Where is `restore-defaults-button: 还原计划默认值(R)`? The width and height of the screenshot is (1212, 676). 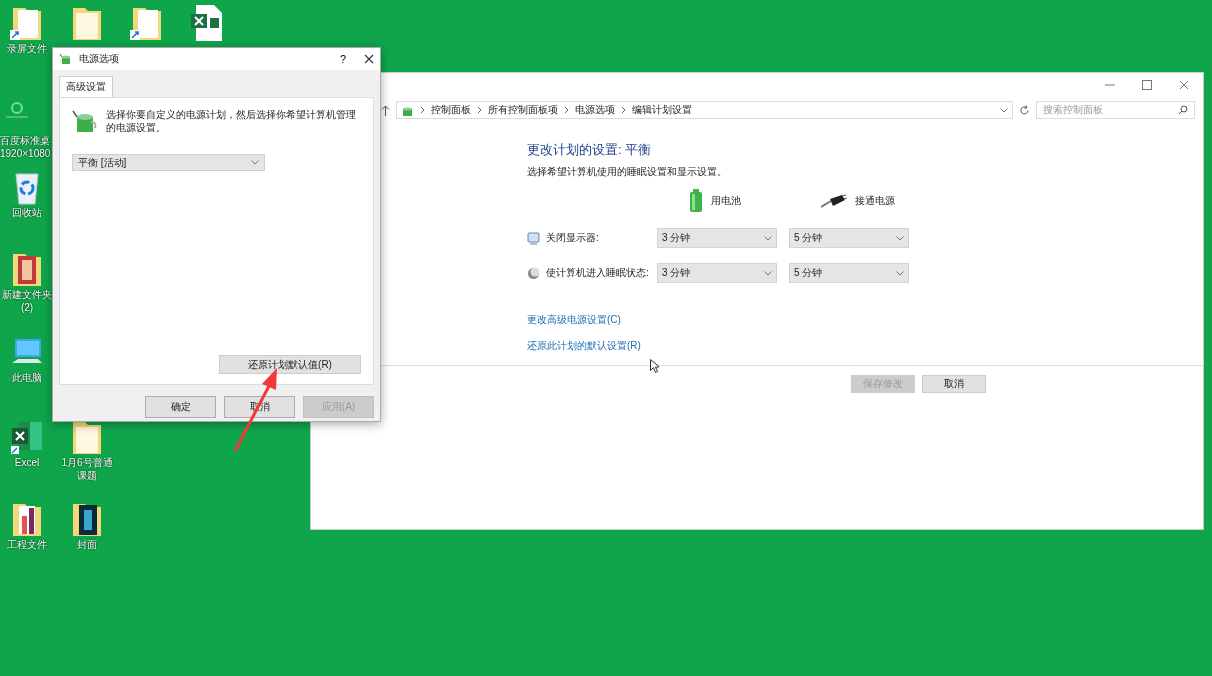
restore-defaults-button: 还原计划默认值(R) is located at coordinates (290, 364).